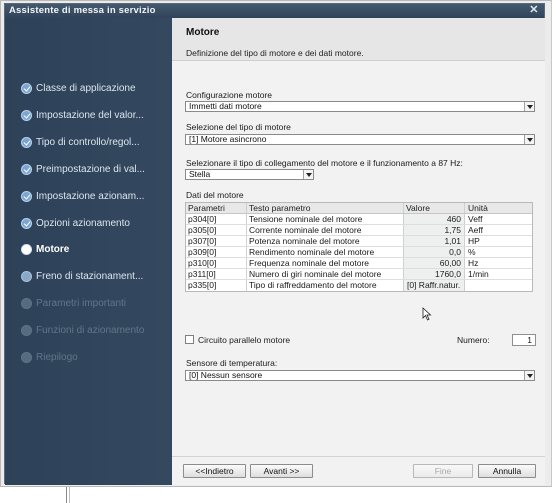  What do you see at coordinates (57, 357) in the screenshot?
I see `step-label: Riepilogo` at bounding box center [57, 357].